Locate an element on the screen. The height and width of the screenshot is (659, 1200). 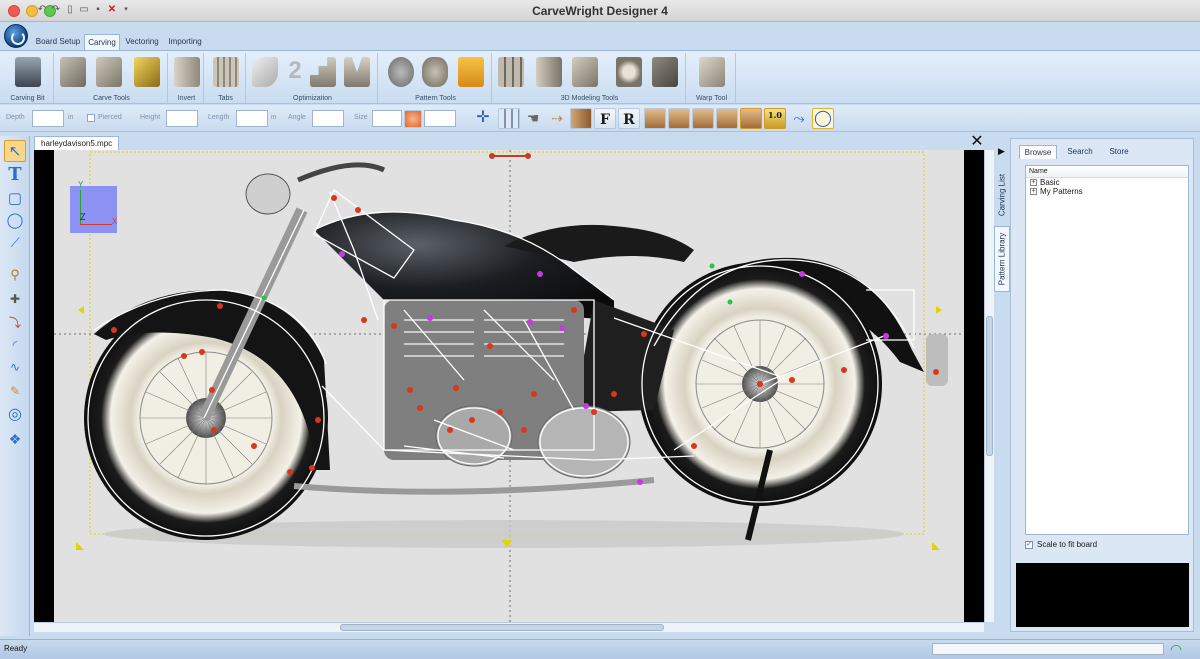
group-invert: Invert is located at coordinates (187, 78).